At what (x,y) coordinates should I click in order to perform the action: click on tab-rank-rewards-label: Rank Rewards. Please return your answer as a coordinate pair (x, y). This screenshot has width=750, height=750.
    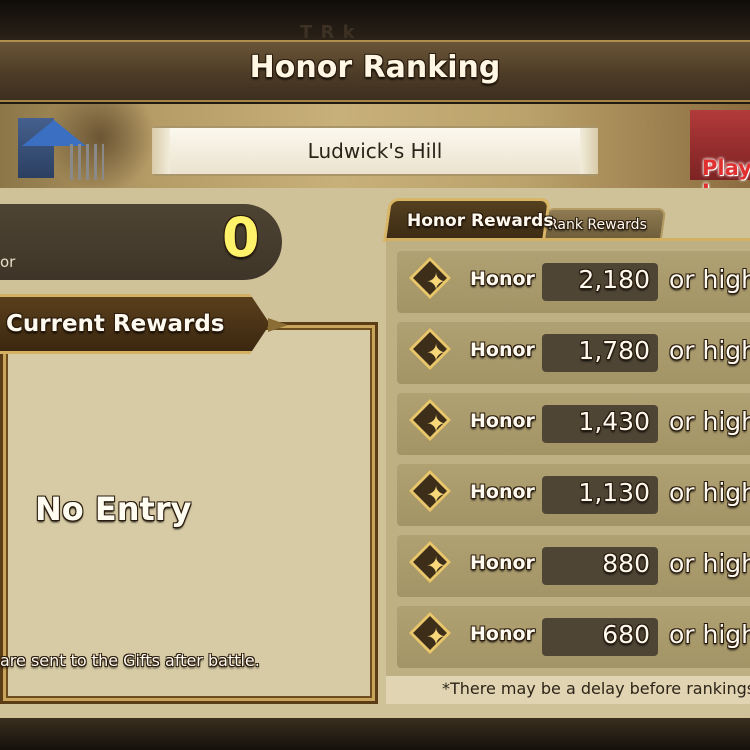
    Looking at the image, I should click on (597, 225).